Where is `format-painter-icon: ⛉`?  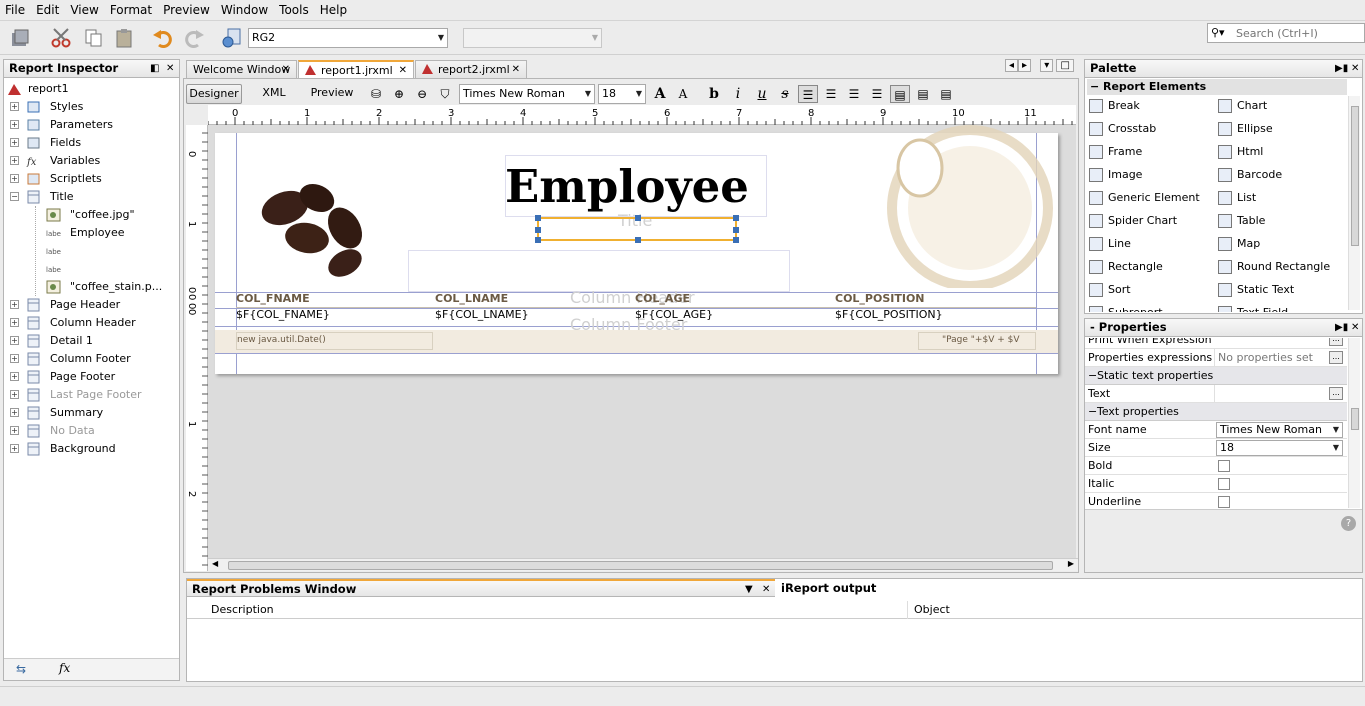
format-painter-icon: ⛉ is located at coordinates (445, 94).